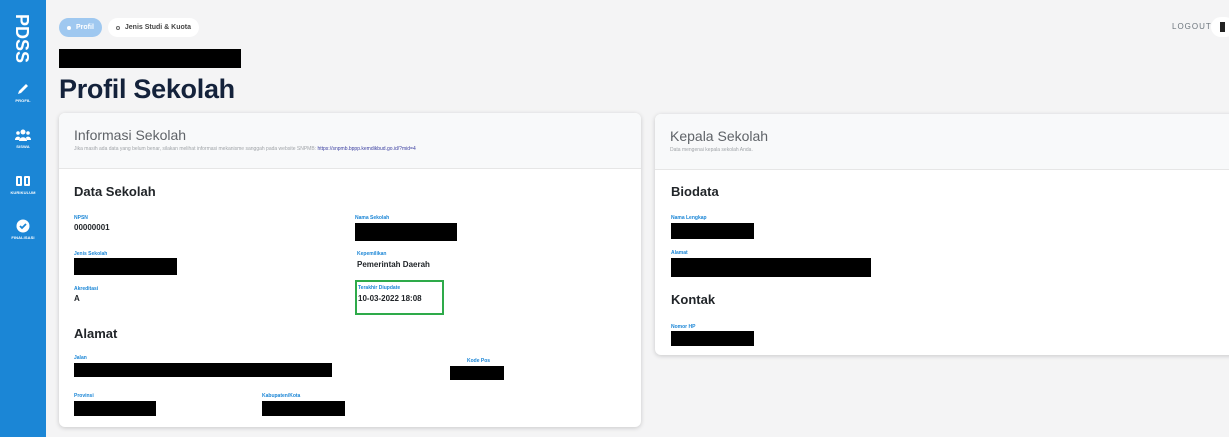 The width and height of the screenshot is (1229, 437). I want to click on page-title: Profil Sekolah, so click(147, 89).